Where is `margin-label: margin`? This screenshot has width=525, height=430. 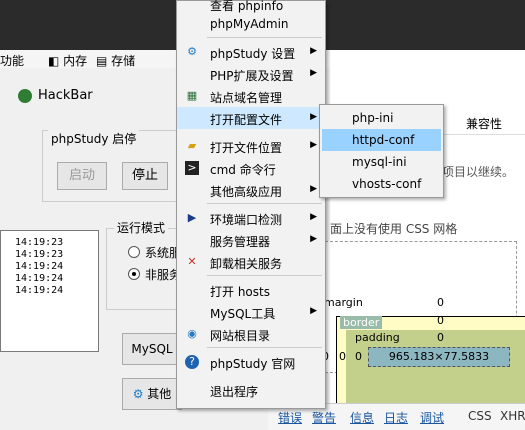
margin-label: margin is located at coordinates (343, 302).